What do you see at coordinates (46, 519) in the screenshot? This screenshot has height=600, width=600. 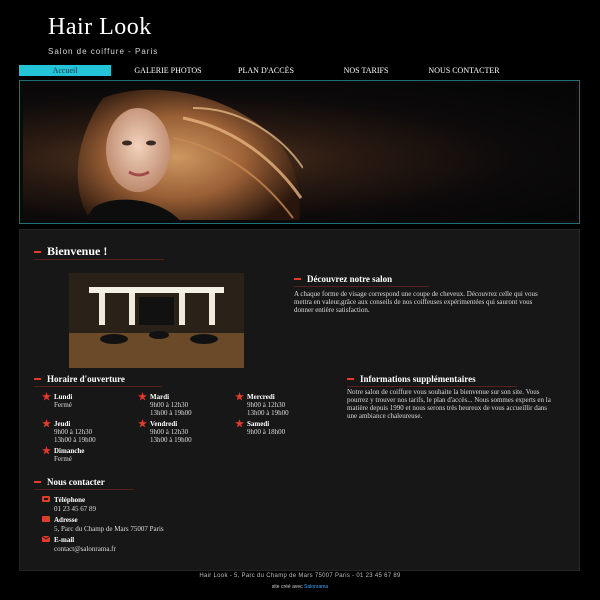 I see `address-icon` at bounding box center [46, 519].